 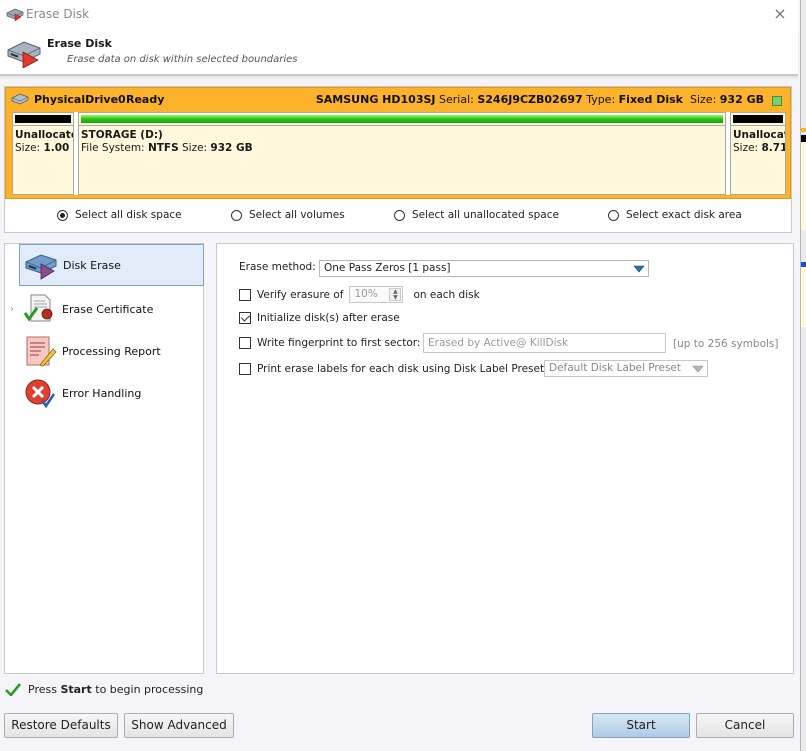 I want to click on error-icon, so click(x=40, y=394).